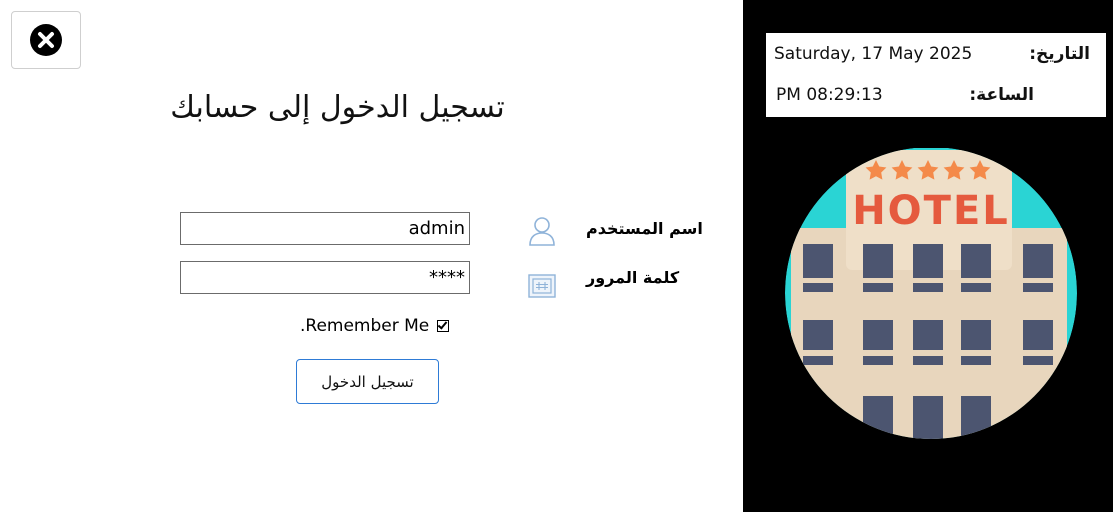  Describe the element at coordinates (633, 277) in the screenshot. I see `password-label: كلمة المرور` at that location.